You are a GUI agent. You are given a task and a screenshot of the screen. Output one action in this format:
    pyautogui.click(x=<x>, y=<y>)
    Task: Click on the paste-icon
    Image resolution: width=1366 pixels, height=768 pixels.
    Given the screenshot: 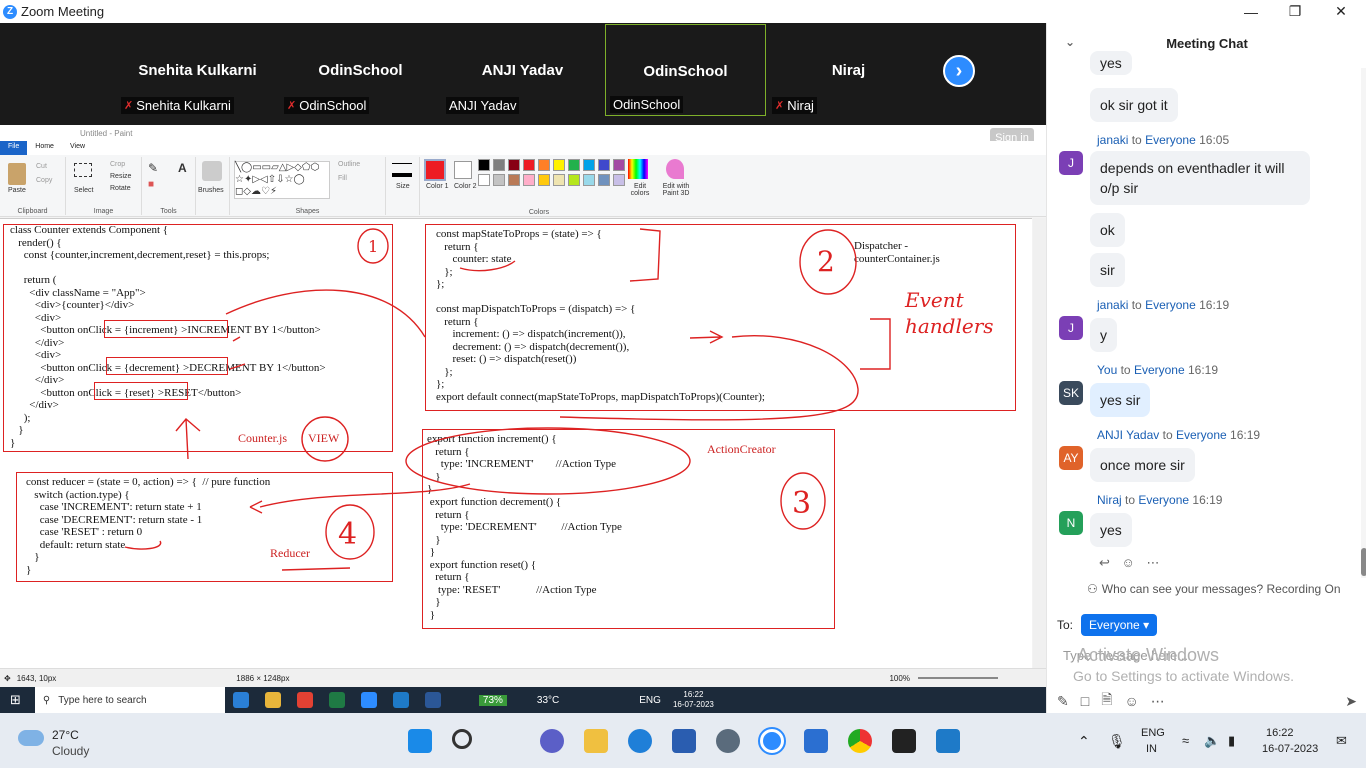 What is the action you would take?
    pyautogui.click(x=17, y=174)
    